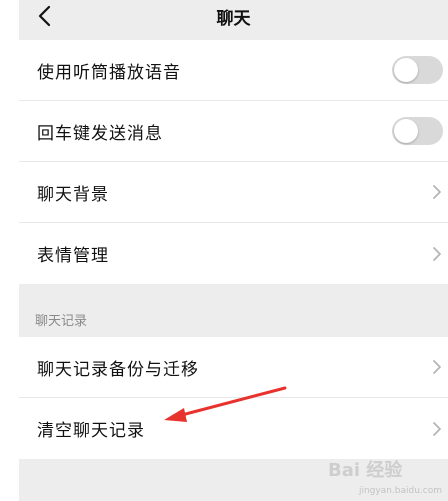 The width and height of the screenshot is (448, 501). I want to click on setting-row-chat-background: 聊天背景, so click(233, 192).